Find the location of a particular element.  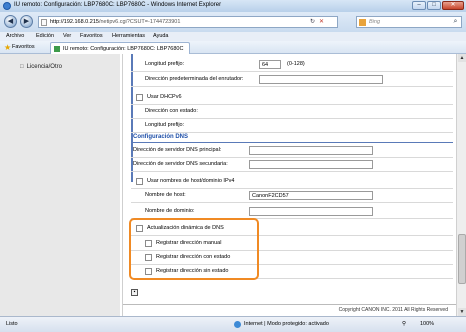

close-button: ✕ is located at coordinates (453, 5).